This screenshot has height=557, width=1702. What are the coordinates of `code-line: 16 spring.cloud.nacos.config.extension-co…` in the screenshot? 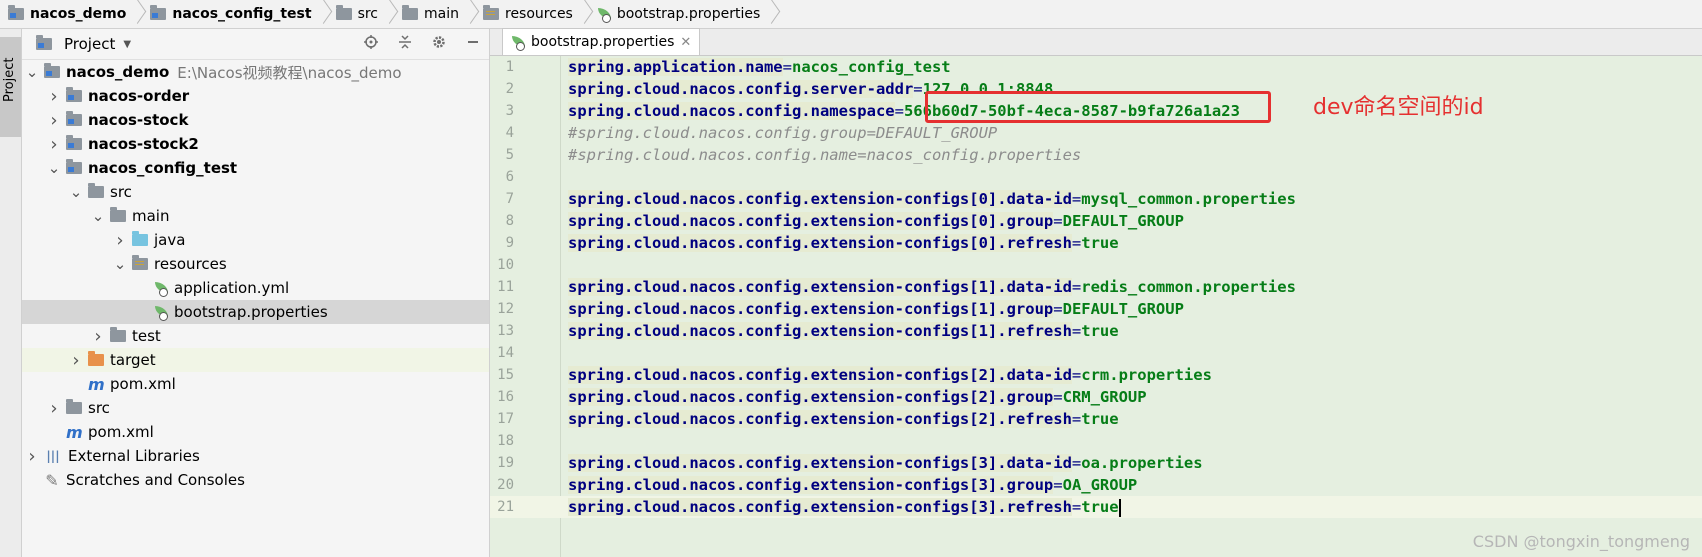 It's located at (1096, 397).